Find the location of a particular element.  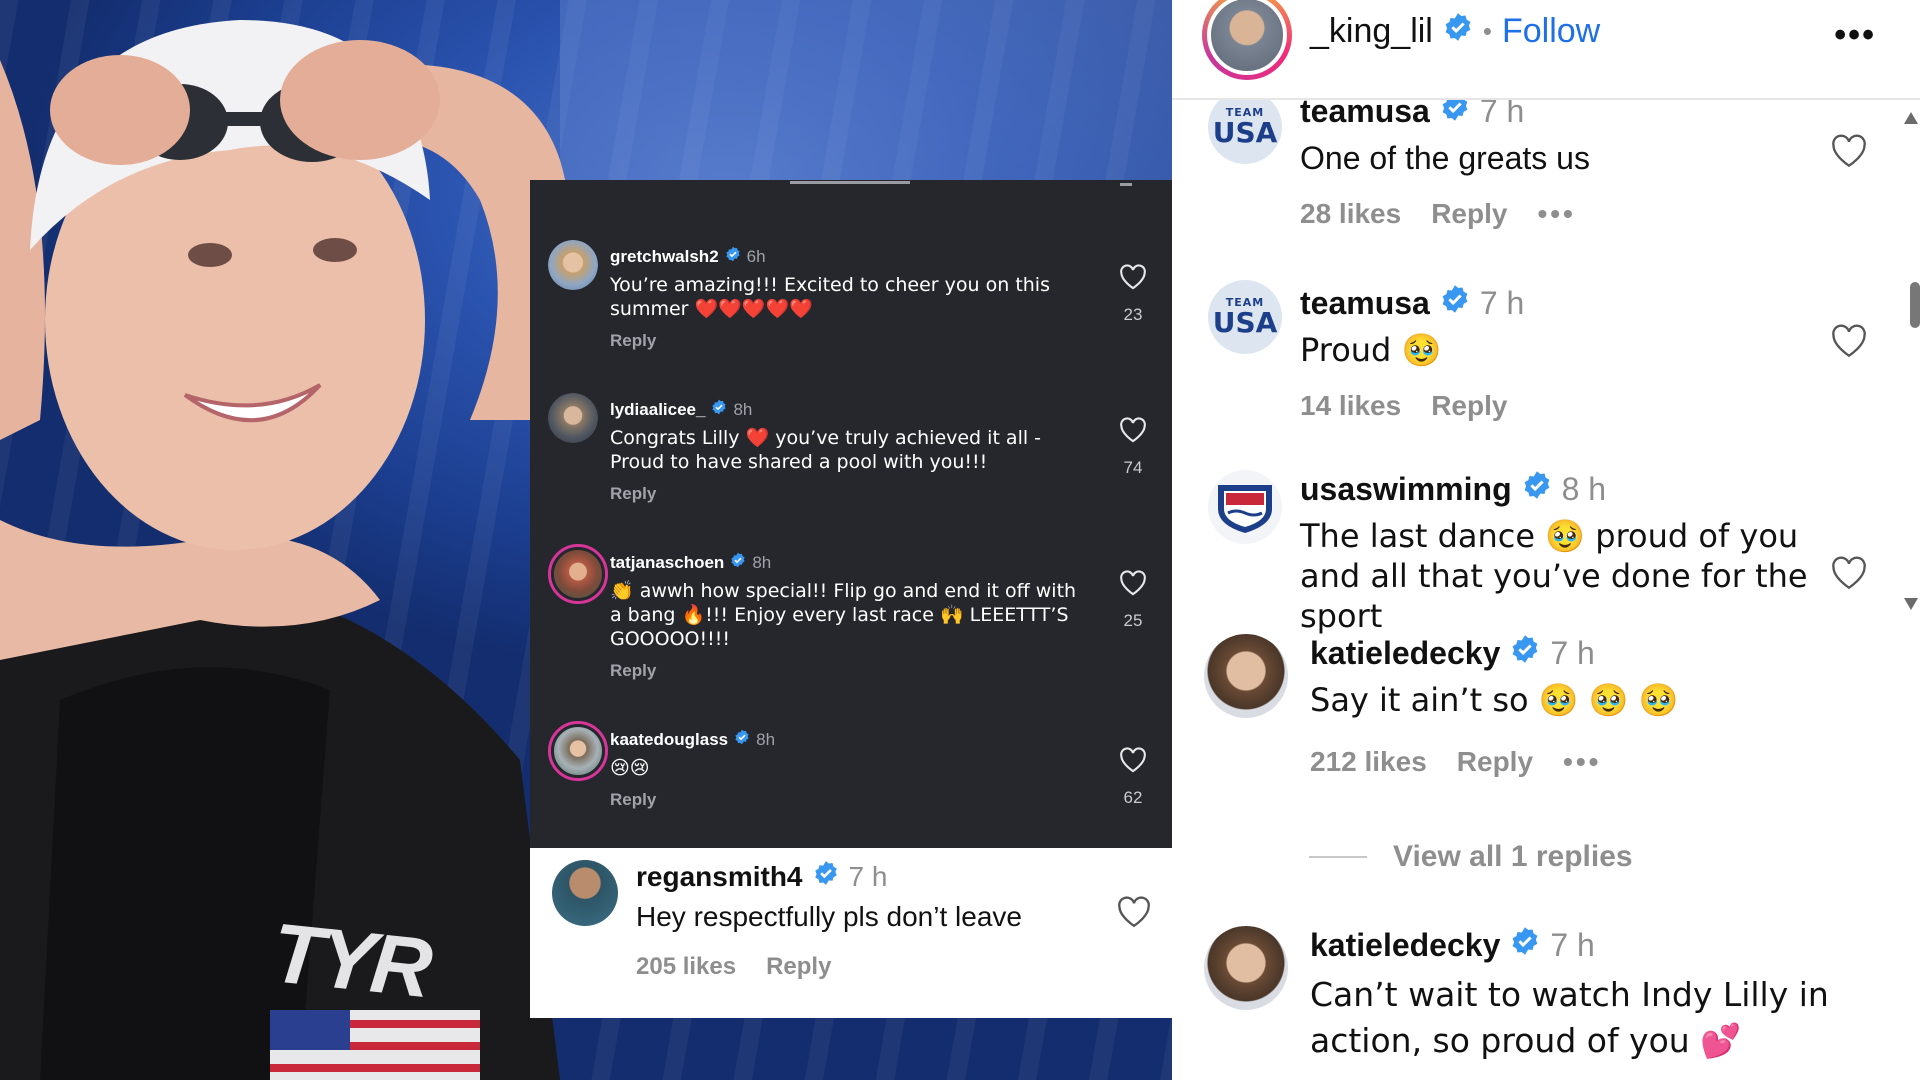

usa-swimming-logo-icon is located at coordinates (1245, 509).